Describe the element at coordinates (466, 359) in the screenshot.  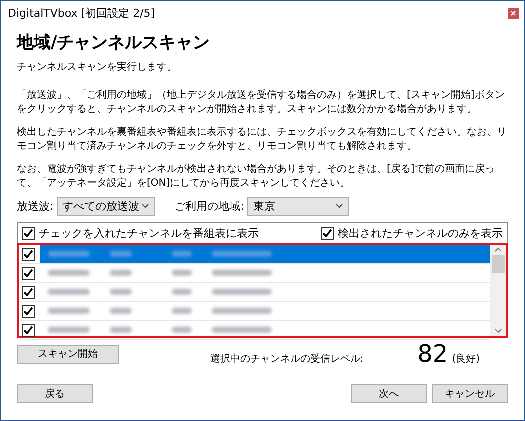
I see `level-status: (良好)` at that location.